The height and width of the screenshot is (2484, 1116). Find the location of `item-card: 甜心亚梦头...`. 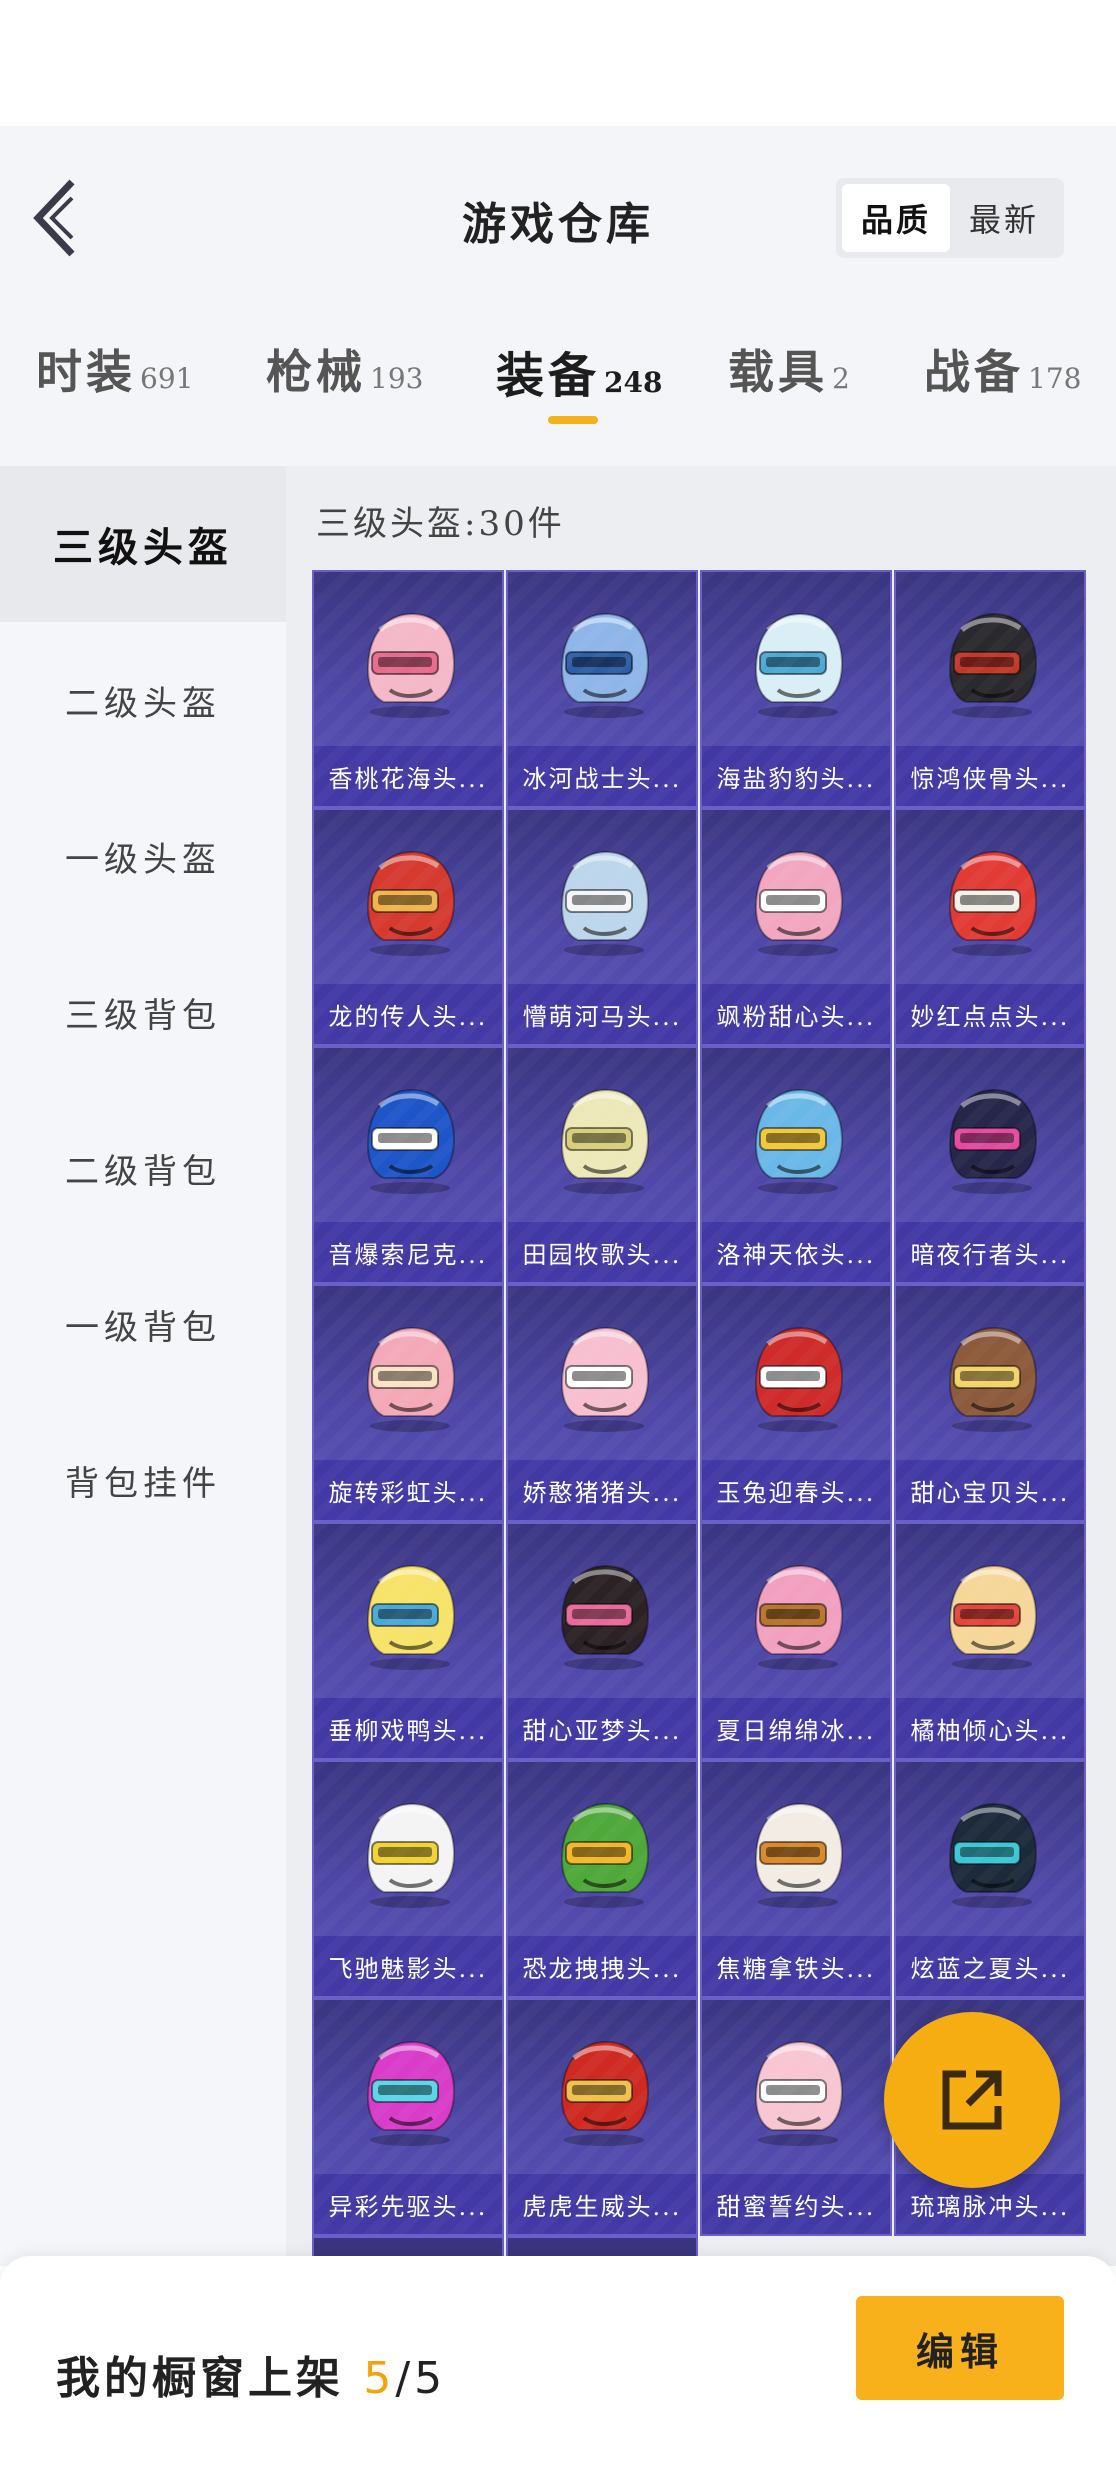

item-card: 甜心亚梦头... is located at coordinates (602, 1641).